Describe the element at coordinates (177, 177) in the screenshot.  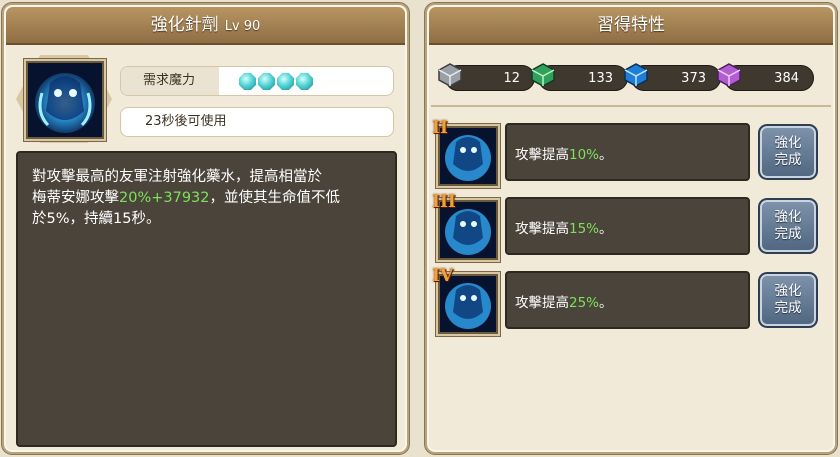
I see `description-line: 對攻擊最高的友軍注射強化藥水，提高相當於` at that location.